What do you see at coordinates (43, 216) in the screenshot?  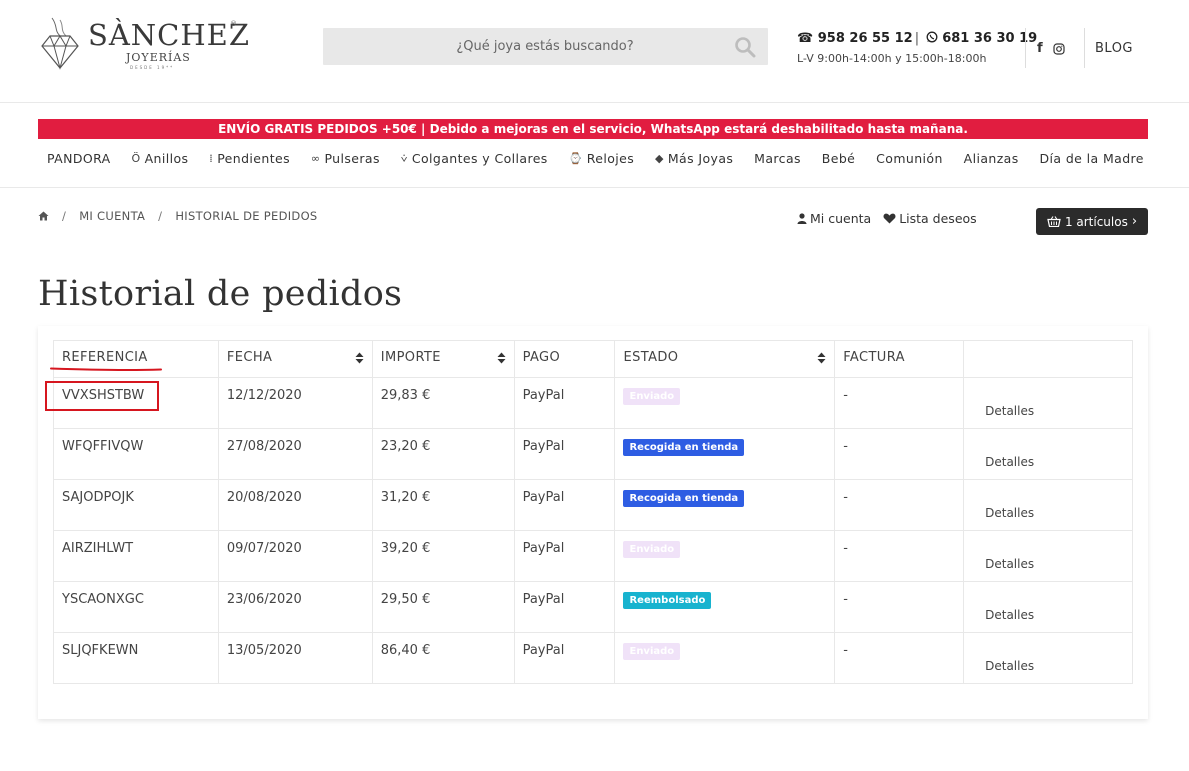 I see `home-icon` at bounding box center [43, 216].